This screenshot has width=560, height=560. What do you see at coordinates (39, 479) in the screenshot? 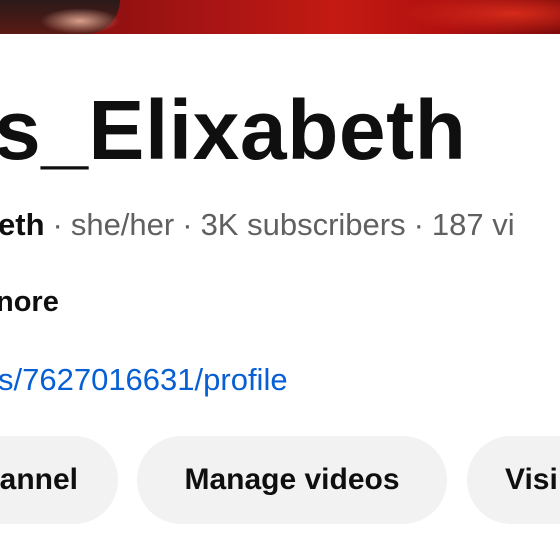
I see `customize-channel-label: annel` at bounding box center [39, 479].